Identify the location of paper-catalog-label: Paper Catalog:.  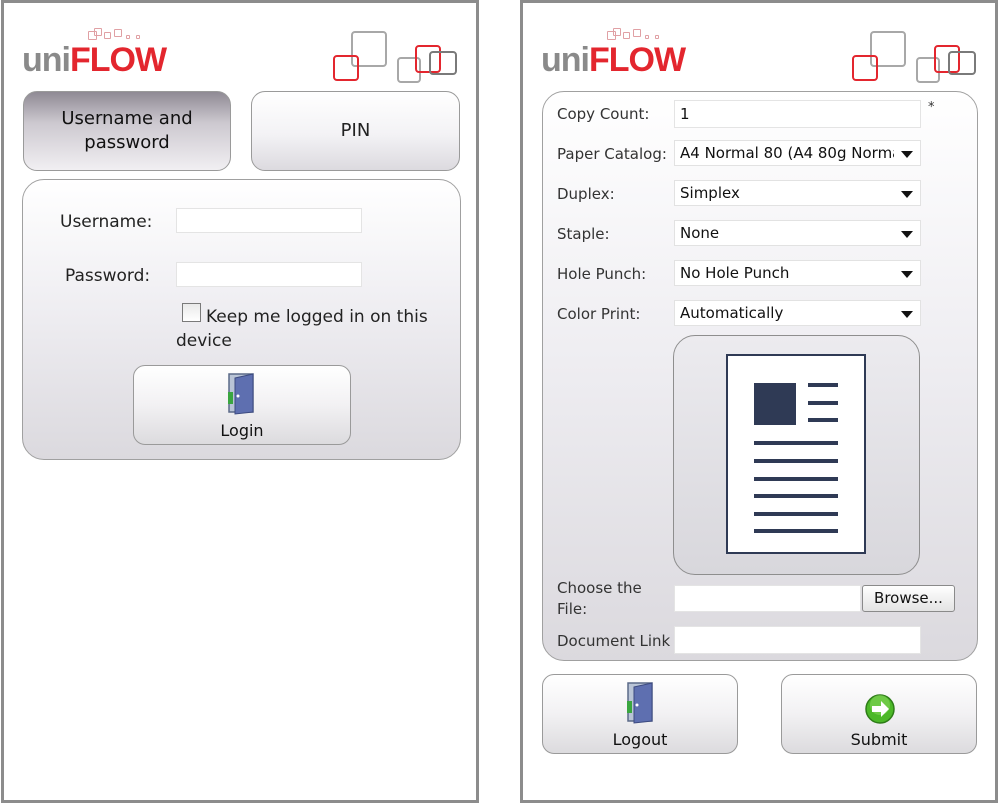
(612, 154).